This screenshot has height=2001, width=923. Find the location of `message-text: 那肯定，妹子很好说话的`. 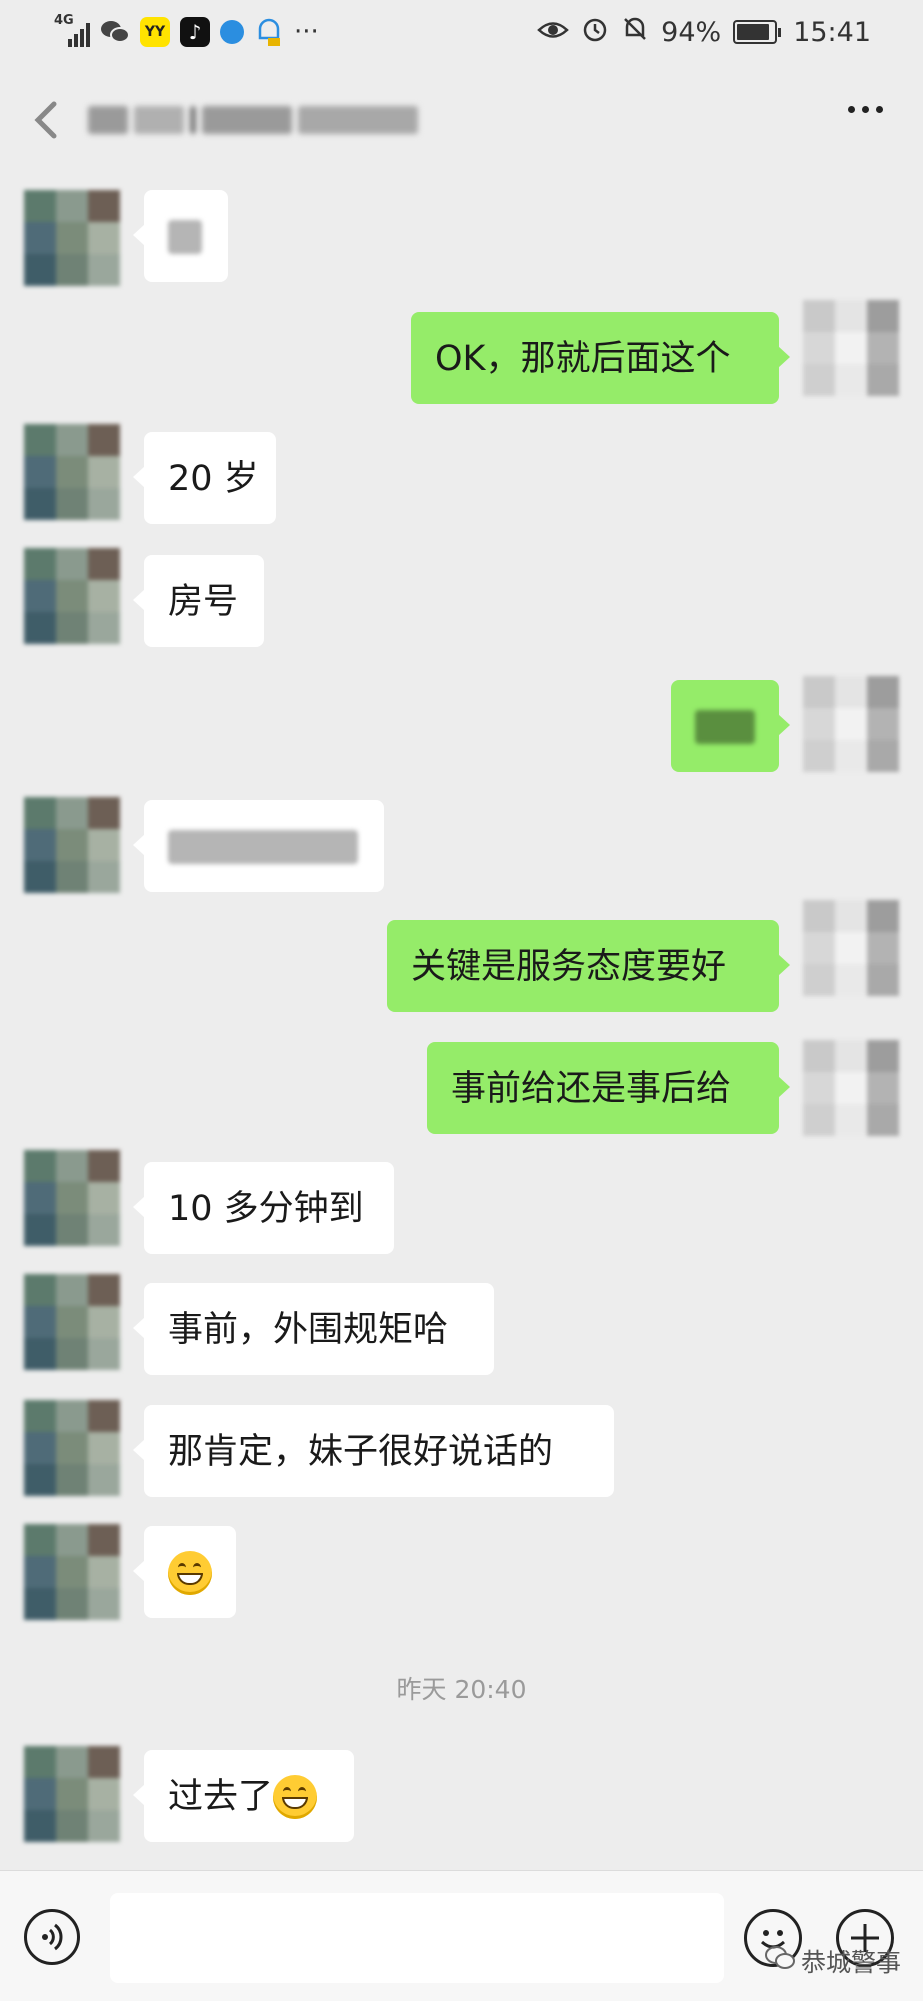

message-text: 那肯定，妹子很好说话的 is located at coordinates (361, 1452).